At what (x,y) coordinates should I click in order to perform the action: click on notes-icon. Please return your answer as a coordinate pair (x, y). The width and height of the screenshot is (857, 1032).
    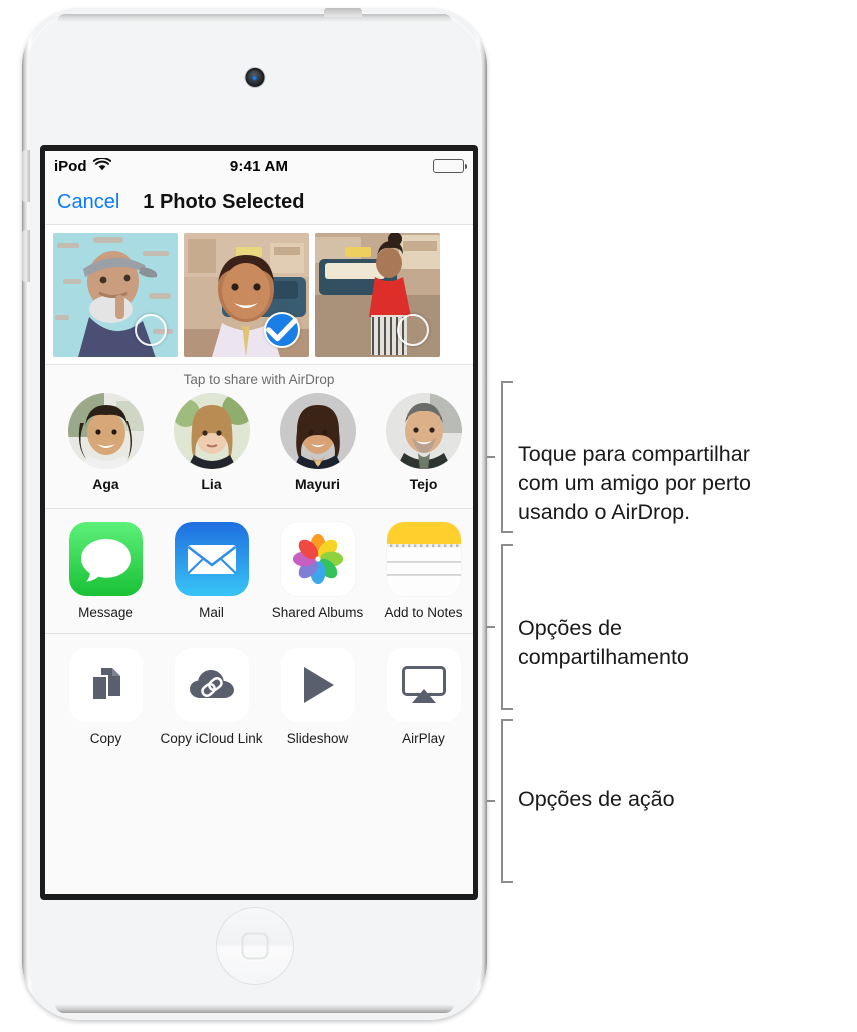
    Looking at the image, I should click on (423, 559).